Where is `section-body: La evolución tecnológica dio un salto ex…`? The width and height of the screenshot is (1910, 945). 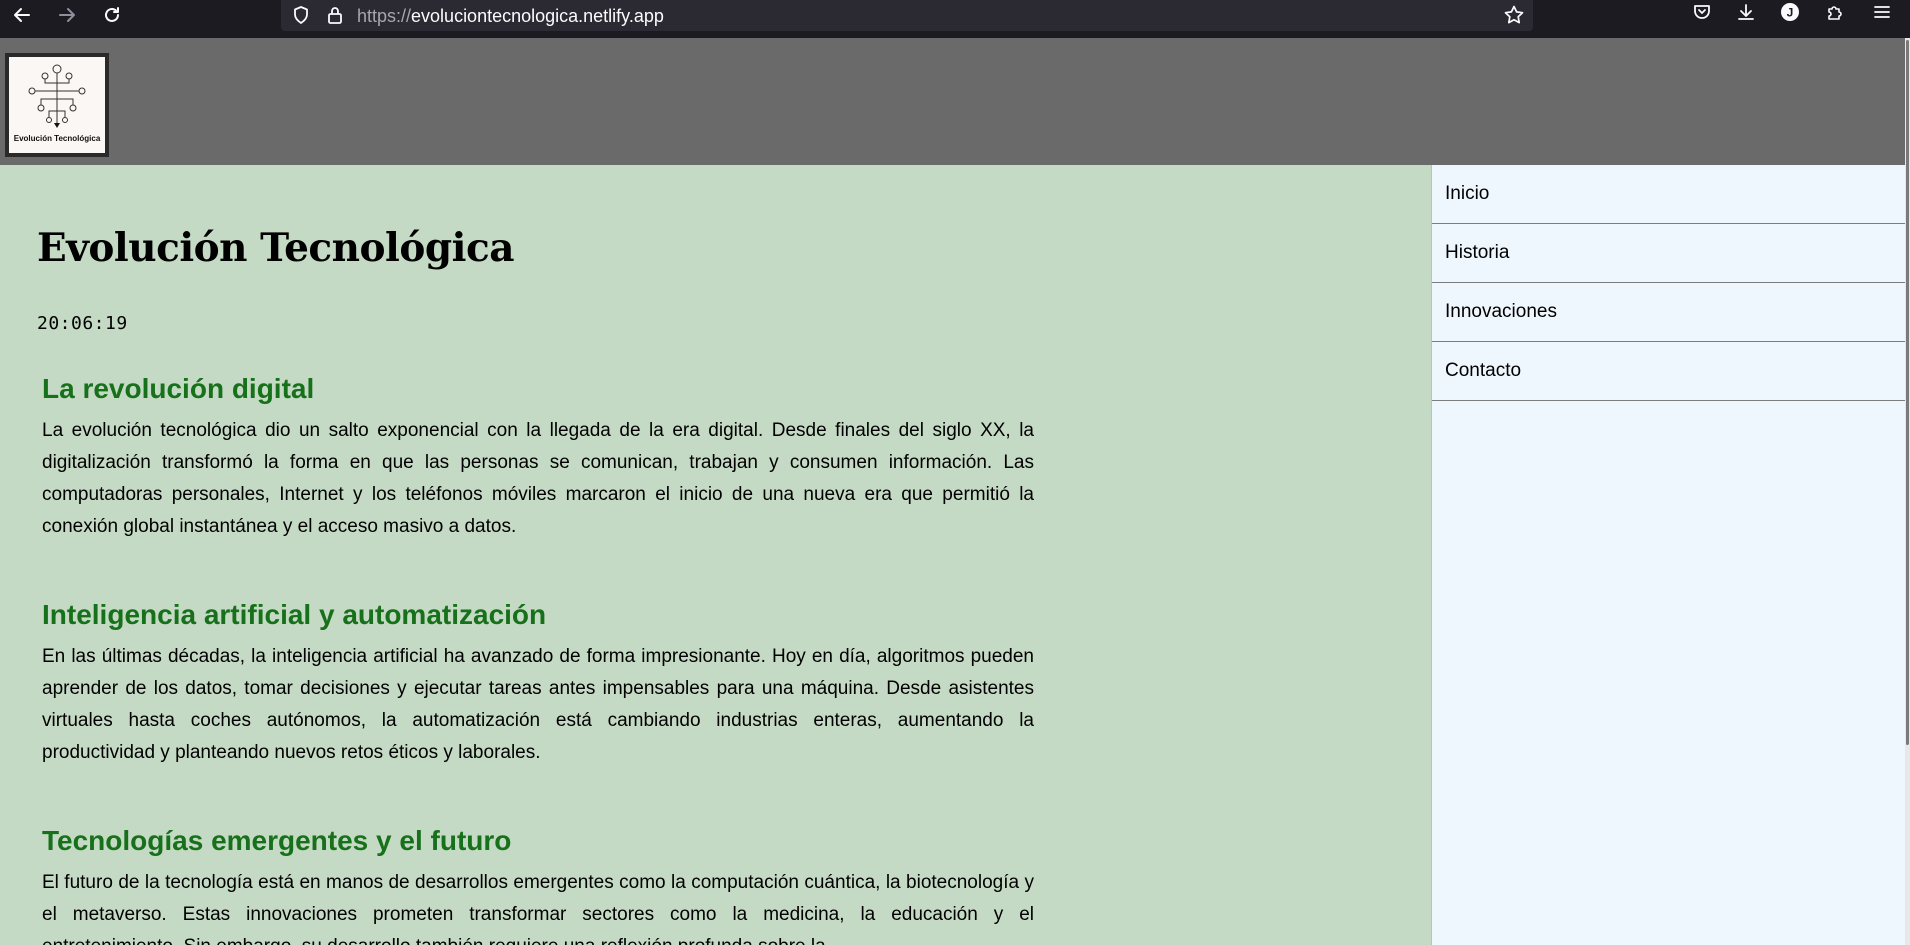 section-body: La evolución tecnológica dio un salto ex… is located at coordinates (538, 478).